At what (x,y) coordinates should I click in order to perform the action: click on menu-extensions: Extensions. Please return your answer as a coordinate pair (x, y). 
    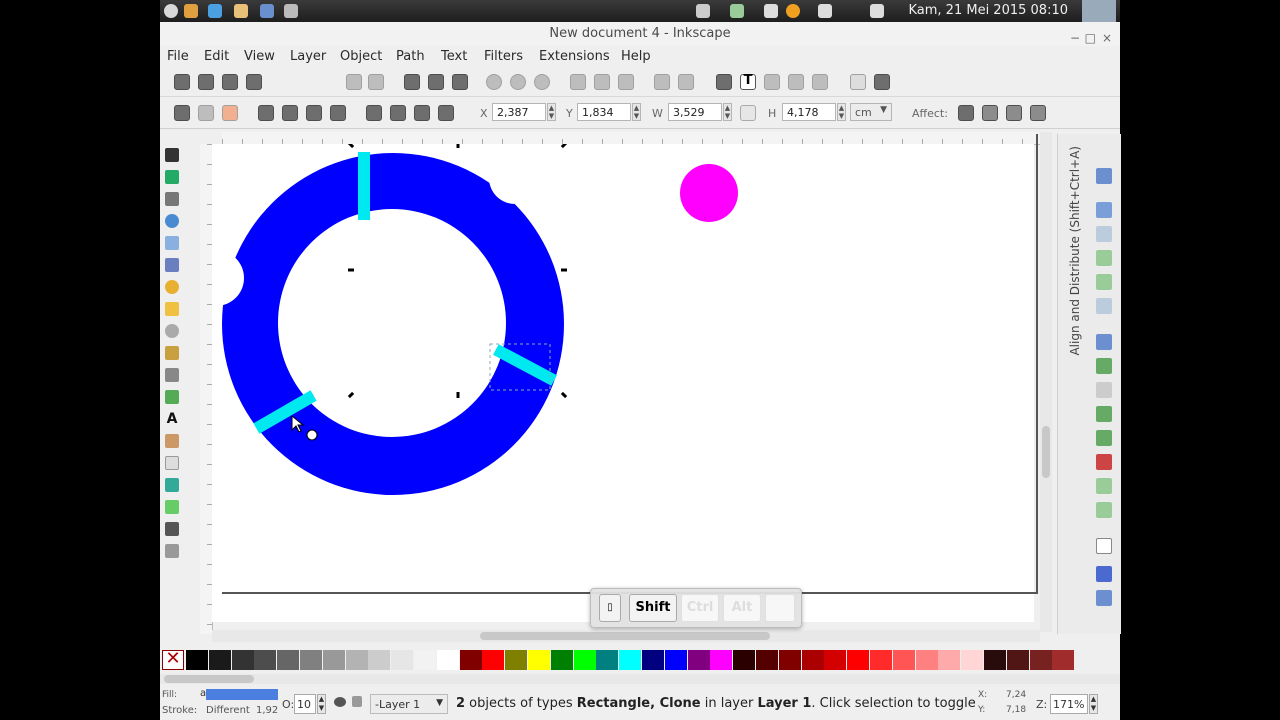
    Looking at the image, I should click on (574, 56).